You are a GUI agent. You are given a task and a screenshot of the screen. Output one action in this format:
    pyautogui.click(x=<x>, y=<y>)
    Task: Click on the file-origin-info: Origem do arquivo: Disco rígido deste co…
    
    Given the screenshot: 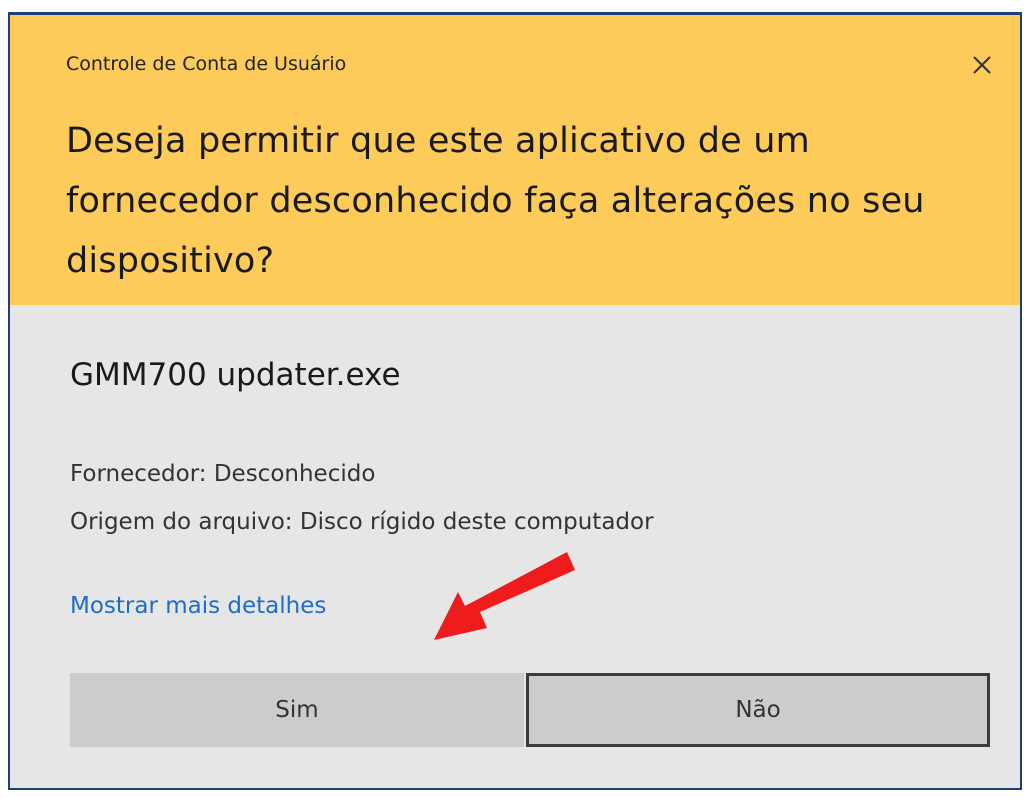 What is the action you would take?
    pyautogui.click(x=362, y=522)
    